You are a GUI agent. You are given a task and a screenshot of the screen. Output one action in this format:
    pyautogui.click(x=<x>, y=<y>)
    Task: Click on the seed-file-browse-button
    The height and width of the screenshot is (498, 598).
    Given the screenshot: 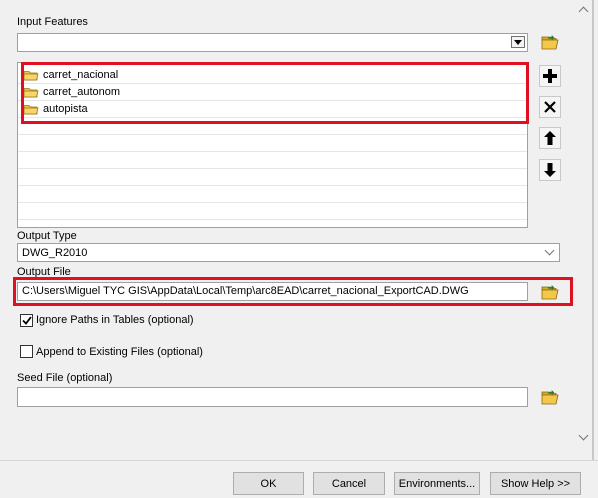 What is the action you would take?
    pyautogui.click(x=550, y=397)
    